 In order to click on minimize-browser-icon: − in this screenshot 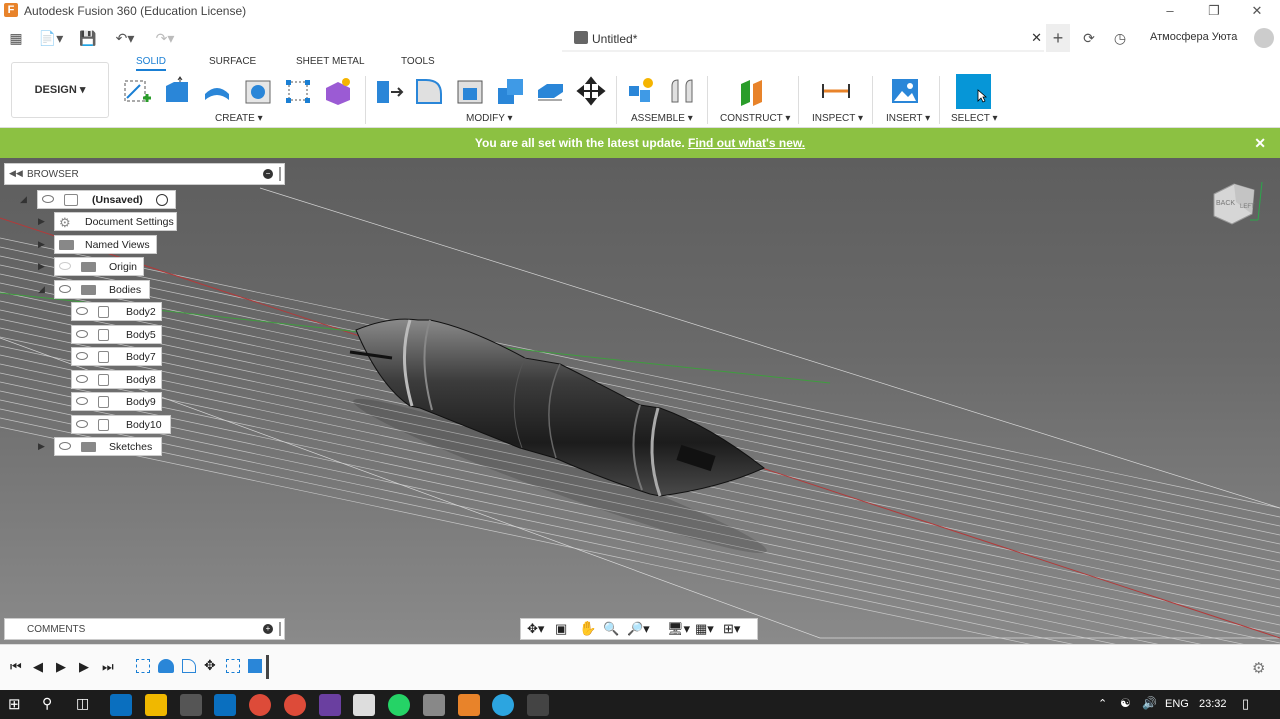, I will do `click(268, 174)`.